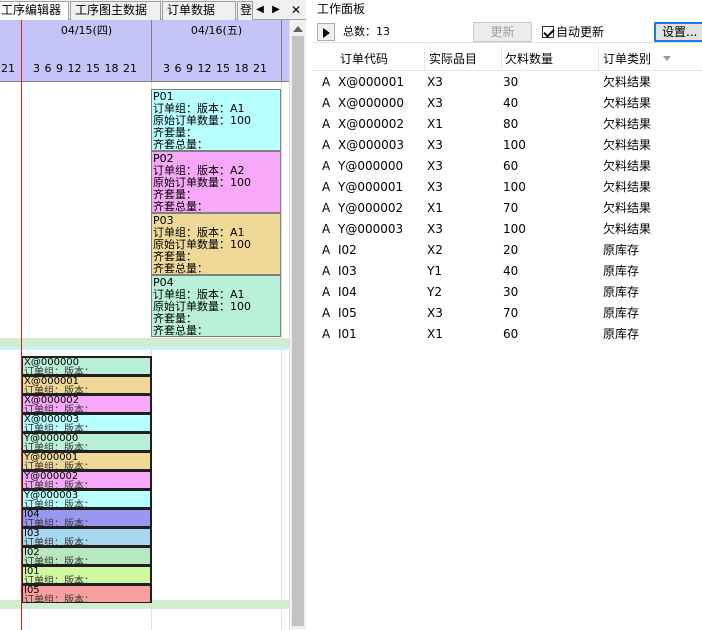  Describe the element at coordinates (511, 292) in the screenshot. I see `cell-qty: 30` at that location.